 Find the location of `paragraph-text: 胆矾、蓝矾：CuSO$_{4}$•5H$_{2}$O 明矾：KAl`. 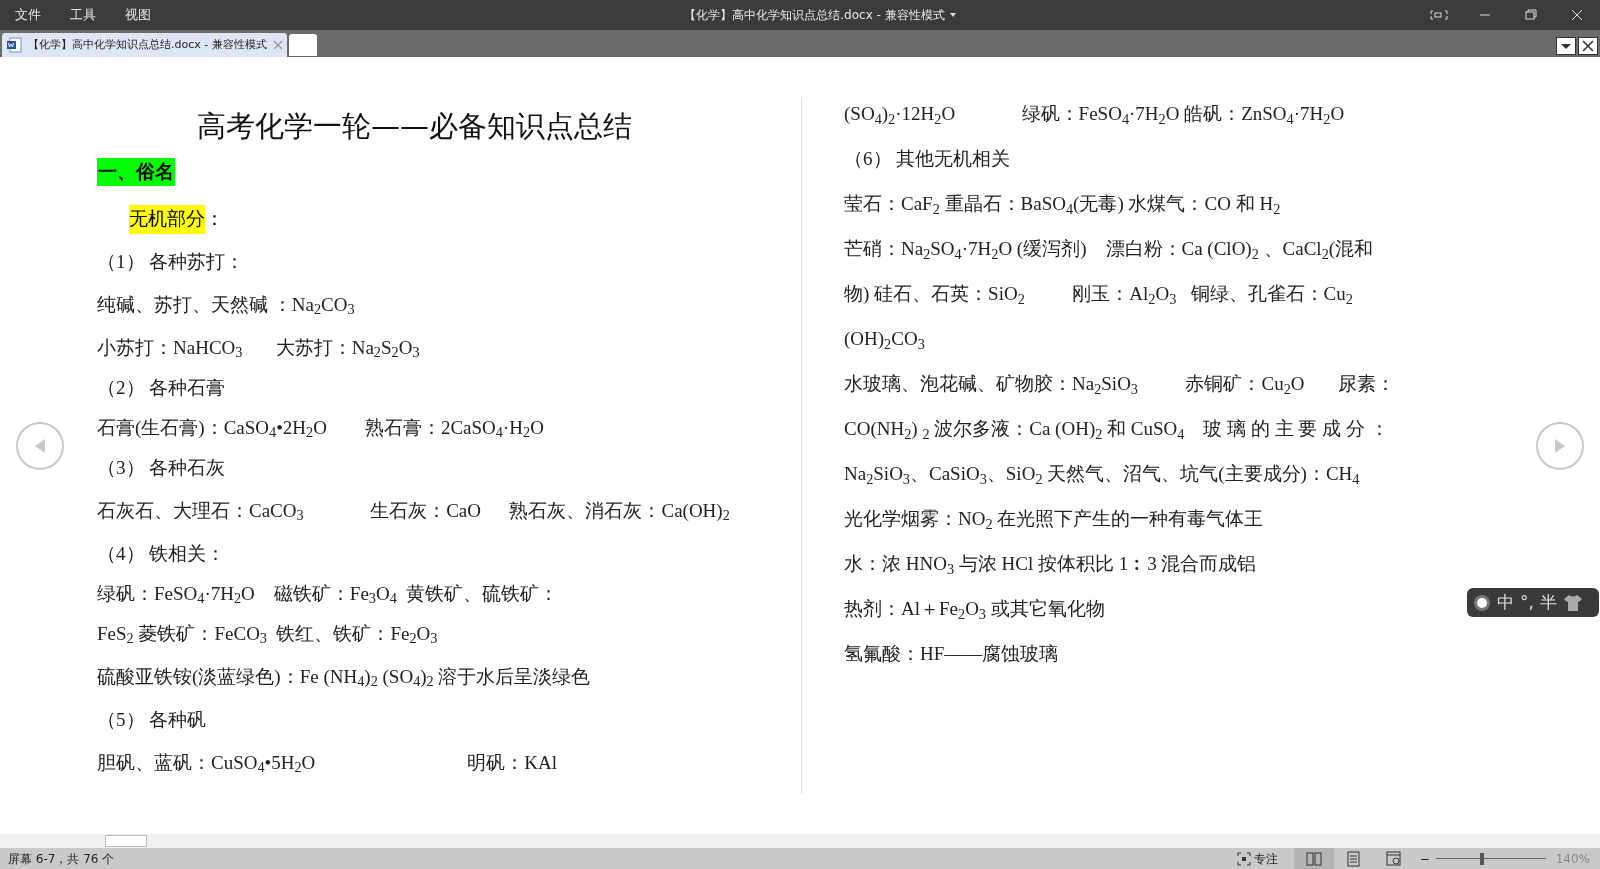

paragraph-text: 胆矾、蓝矾：CuSO$_{4}$•5H$_{2}$O 明矾：KAl is located at coordinates (327, 764).